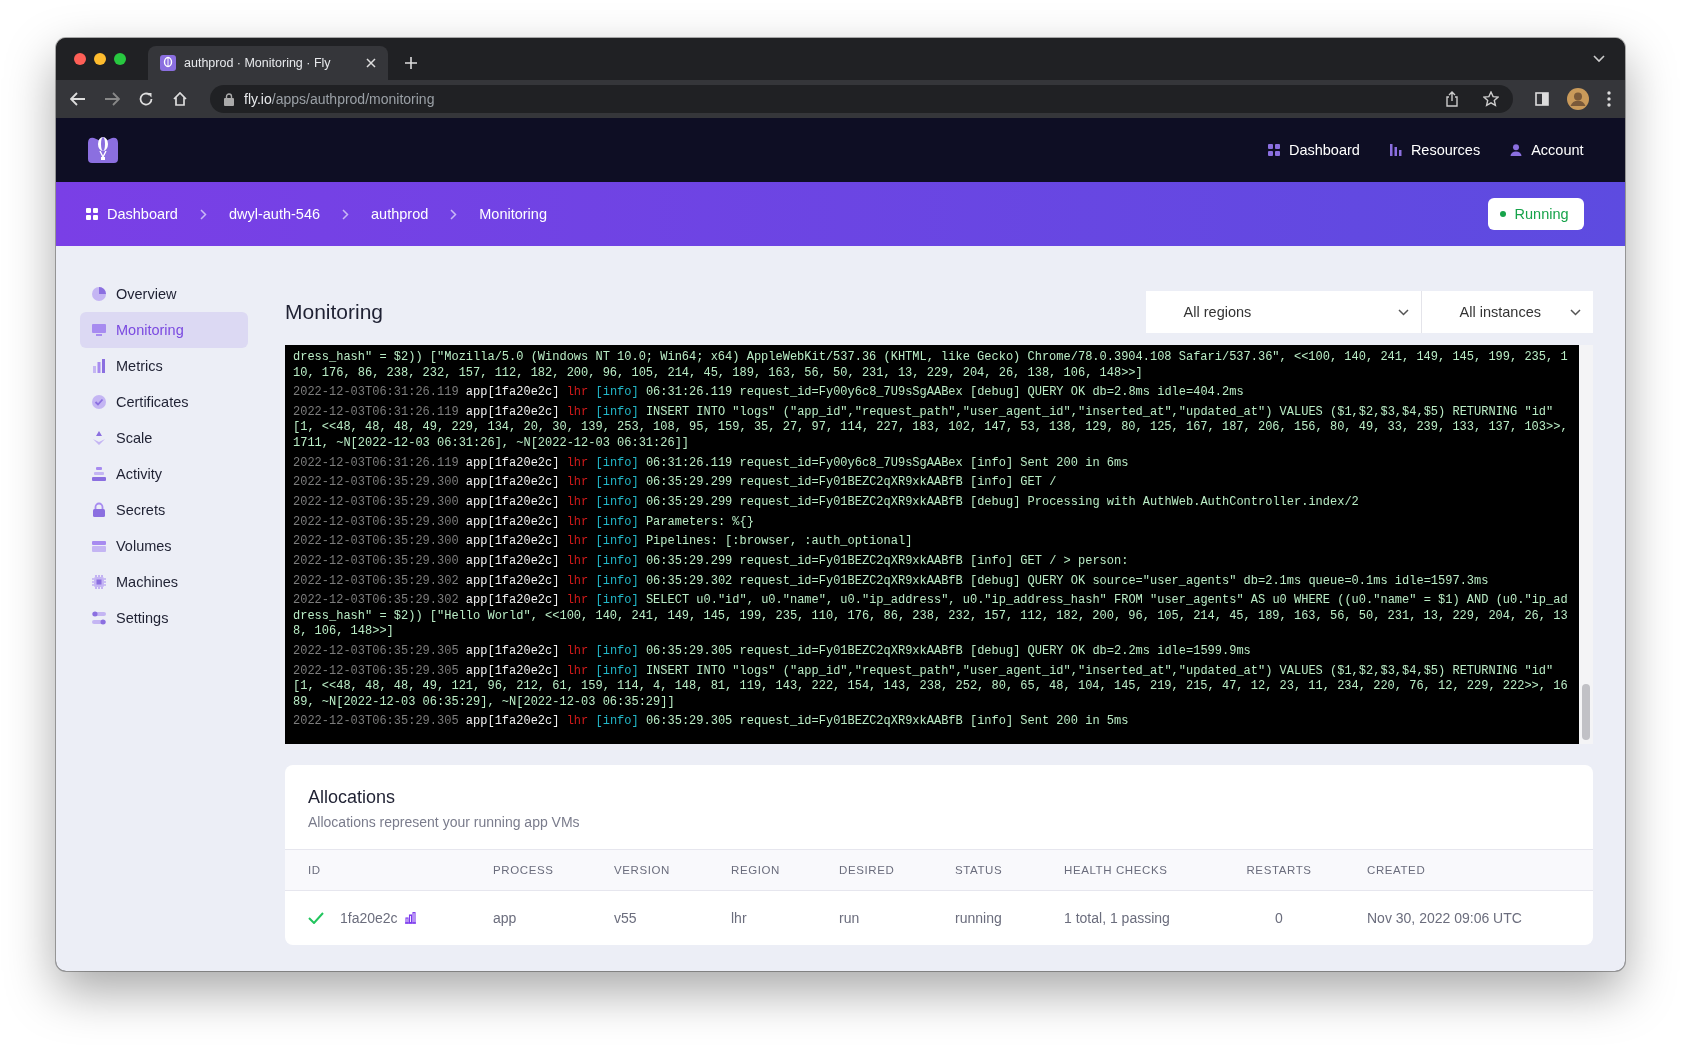 This screenshot has height=1045, width=1681. Describe the element at coordinates (979, 870) in the screenshot. I see `column-header: STATUS` at that location.